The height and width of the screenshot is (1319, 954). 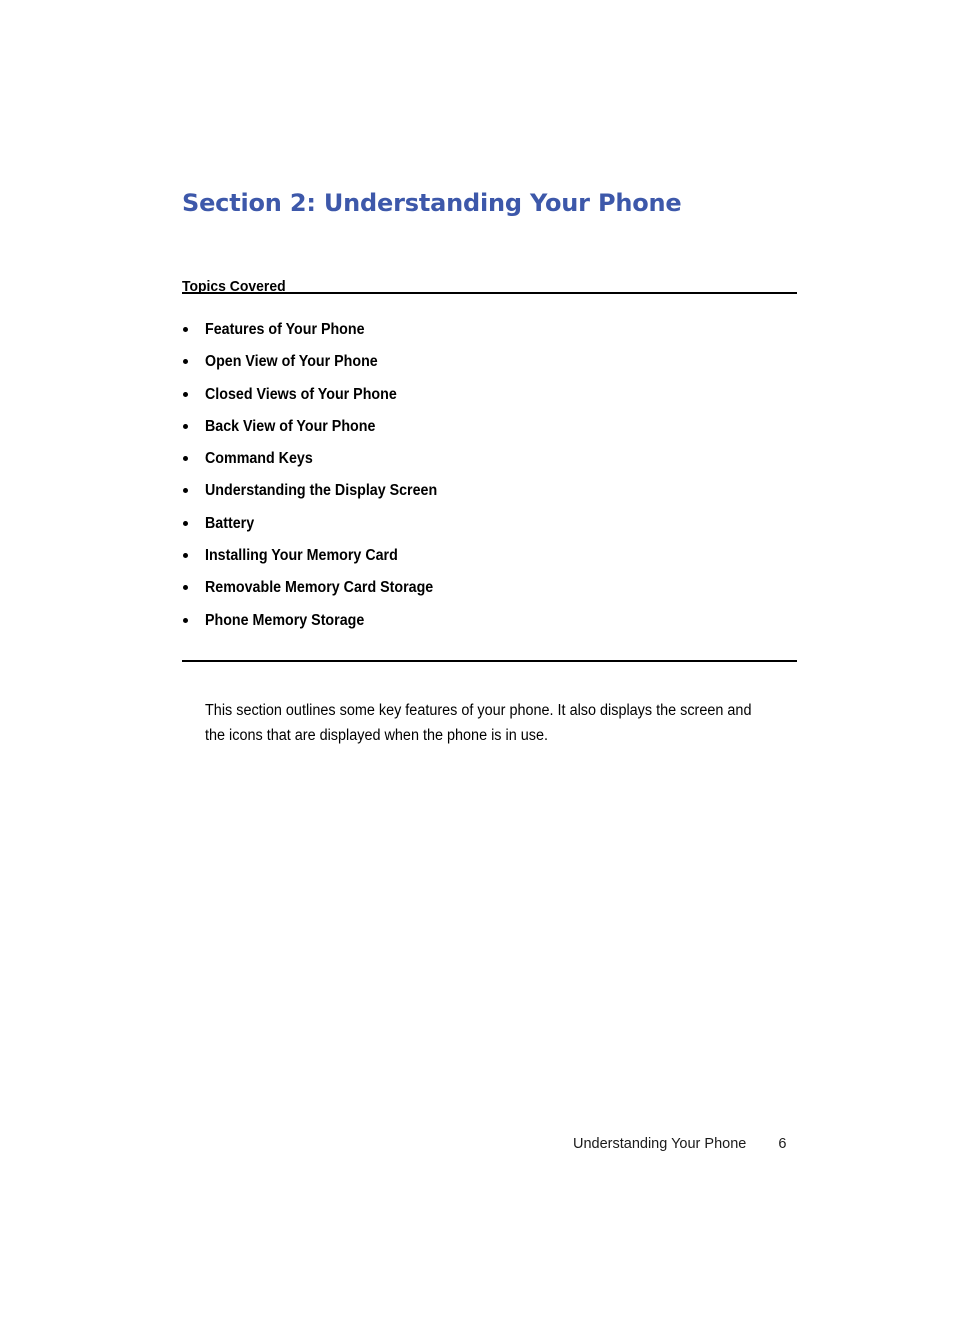 What do you see at coordinates (492, 367) in the screenshot?
I see `list-item: Open View of Your Phone` at bounding box center [492, 367].